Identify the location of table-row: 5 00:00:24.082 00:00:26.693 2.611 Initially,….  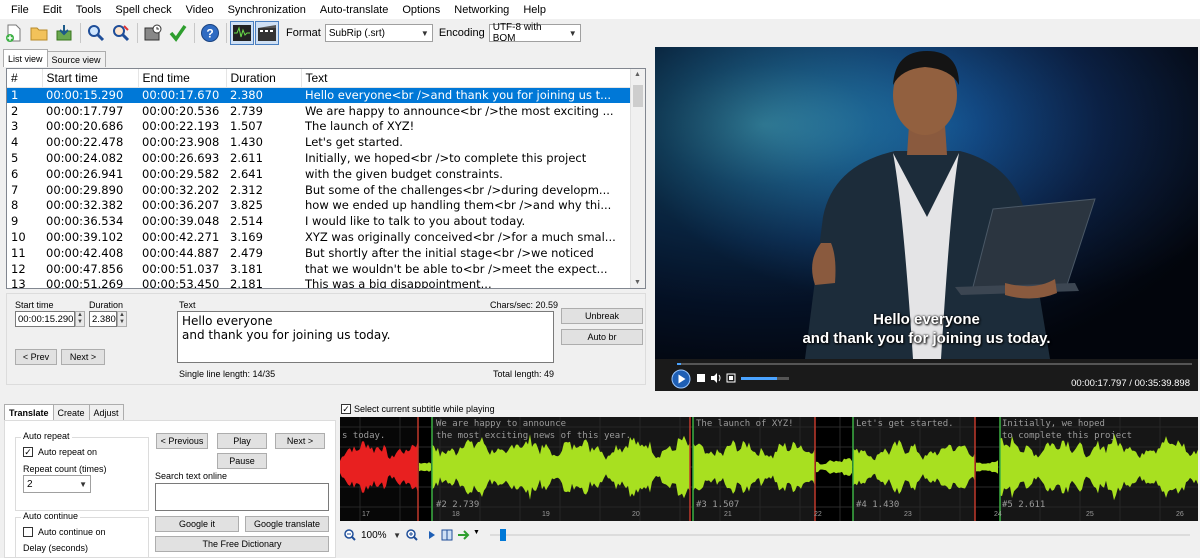
(319, 158).